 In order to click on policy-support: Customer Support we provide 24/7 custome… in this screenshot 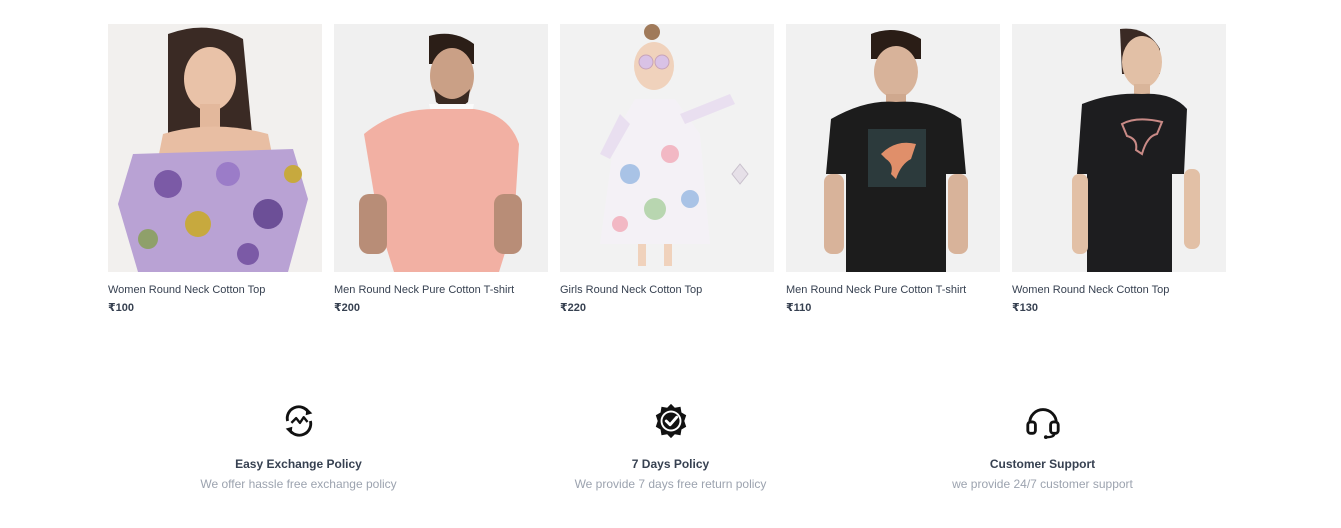, I will do `click(1043, 446)`.